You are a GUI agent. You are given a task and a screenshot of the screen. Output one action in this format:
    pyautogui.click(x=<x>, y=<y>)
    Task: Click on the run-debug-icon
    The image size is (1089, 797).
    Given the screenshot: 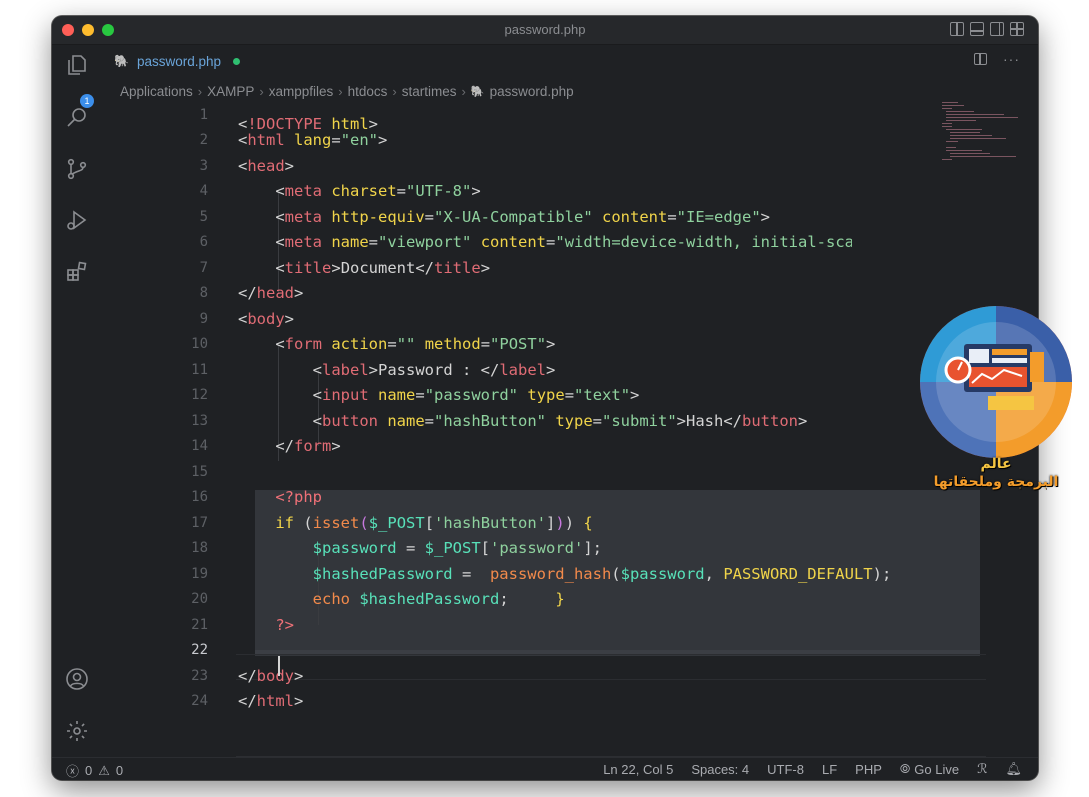 What is the action you would take?
    pyautogui.click(x=77, y=220)
    